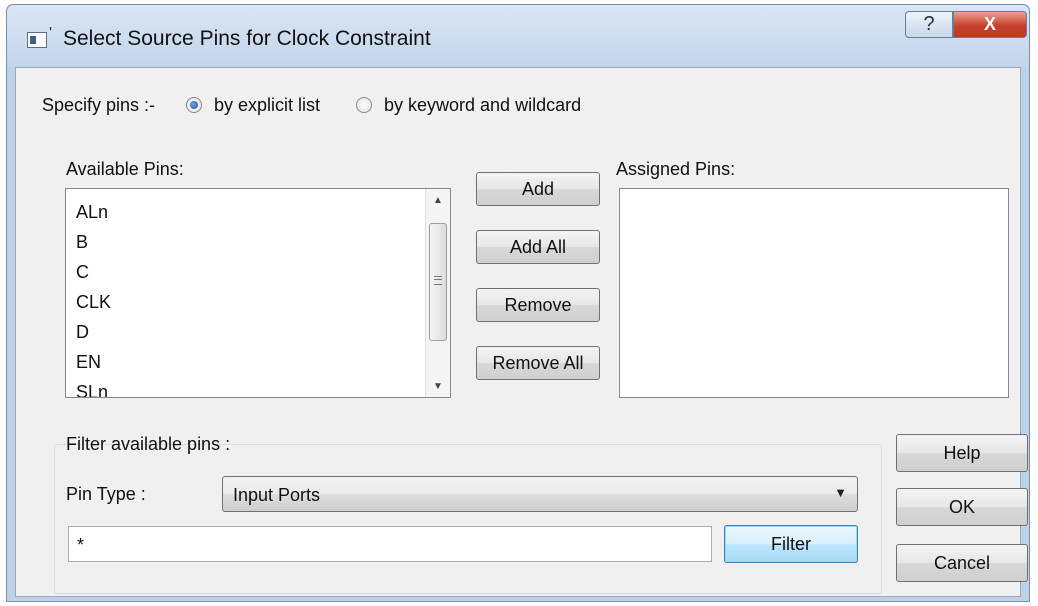 The height and width of the screenshot is (606, 1038). What do you see at coordinates (962, 563) in the screenshot?
I see `cancel-button: Cancel` at bounding box center [962, 563].